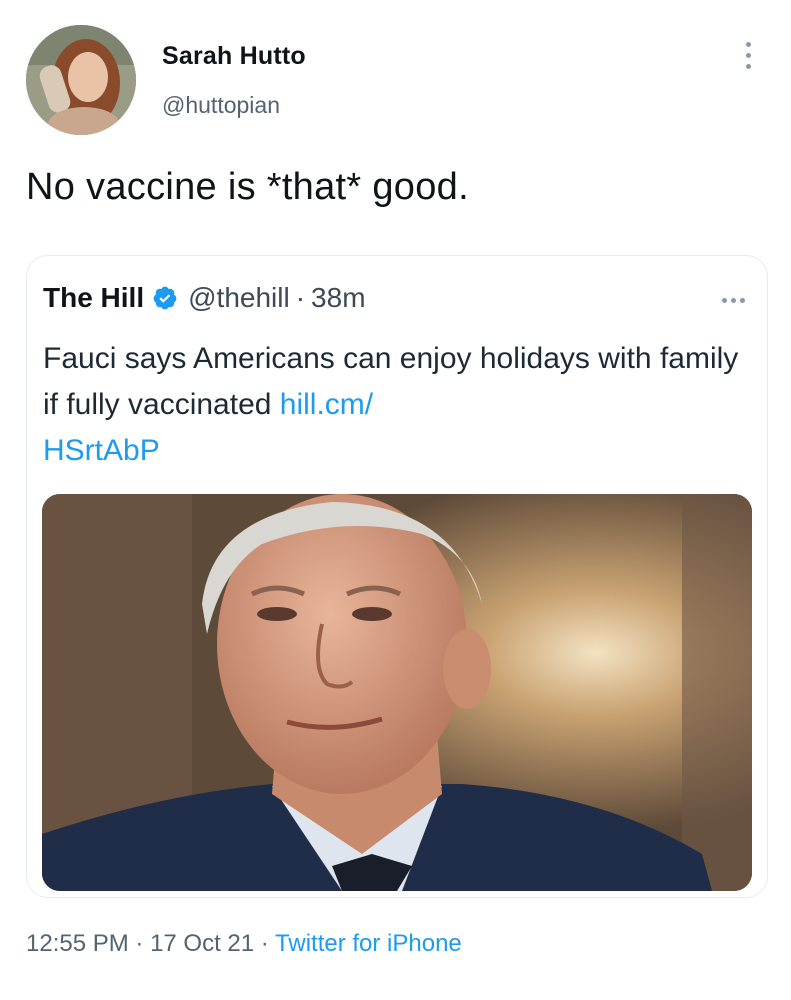  I want to click on verified-badge-icon, so click(165, 298).